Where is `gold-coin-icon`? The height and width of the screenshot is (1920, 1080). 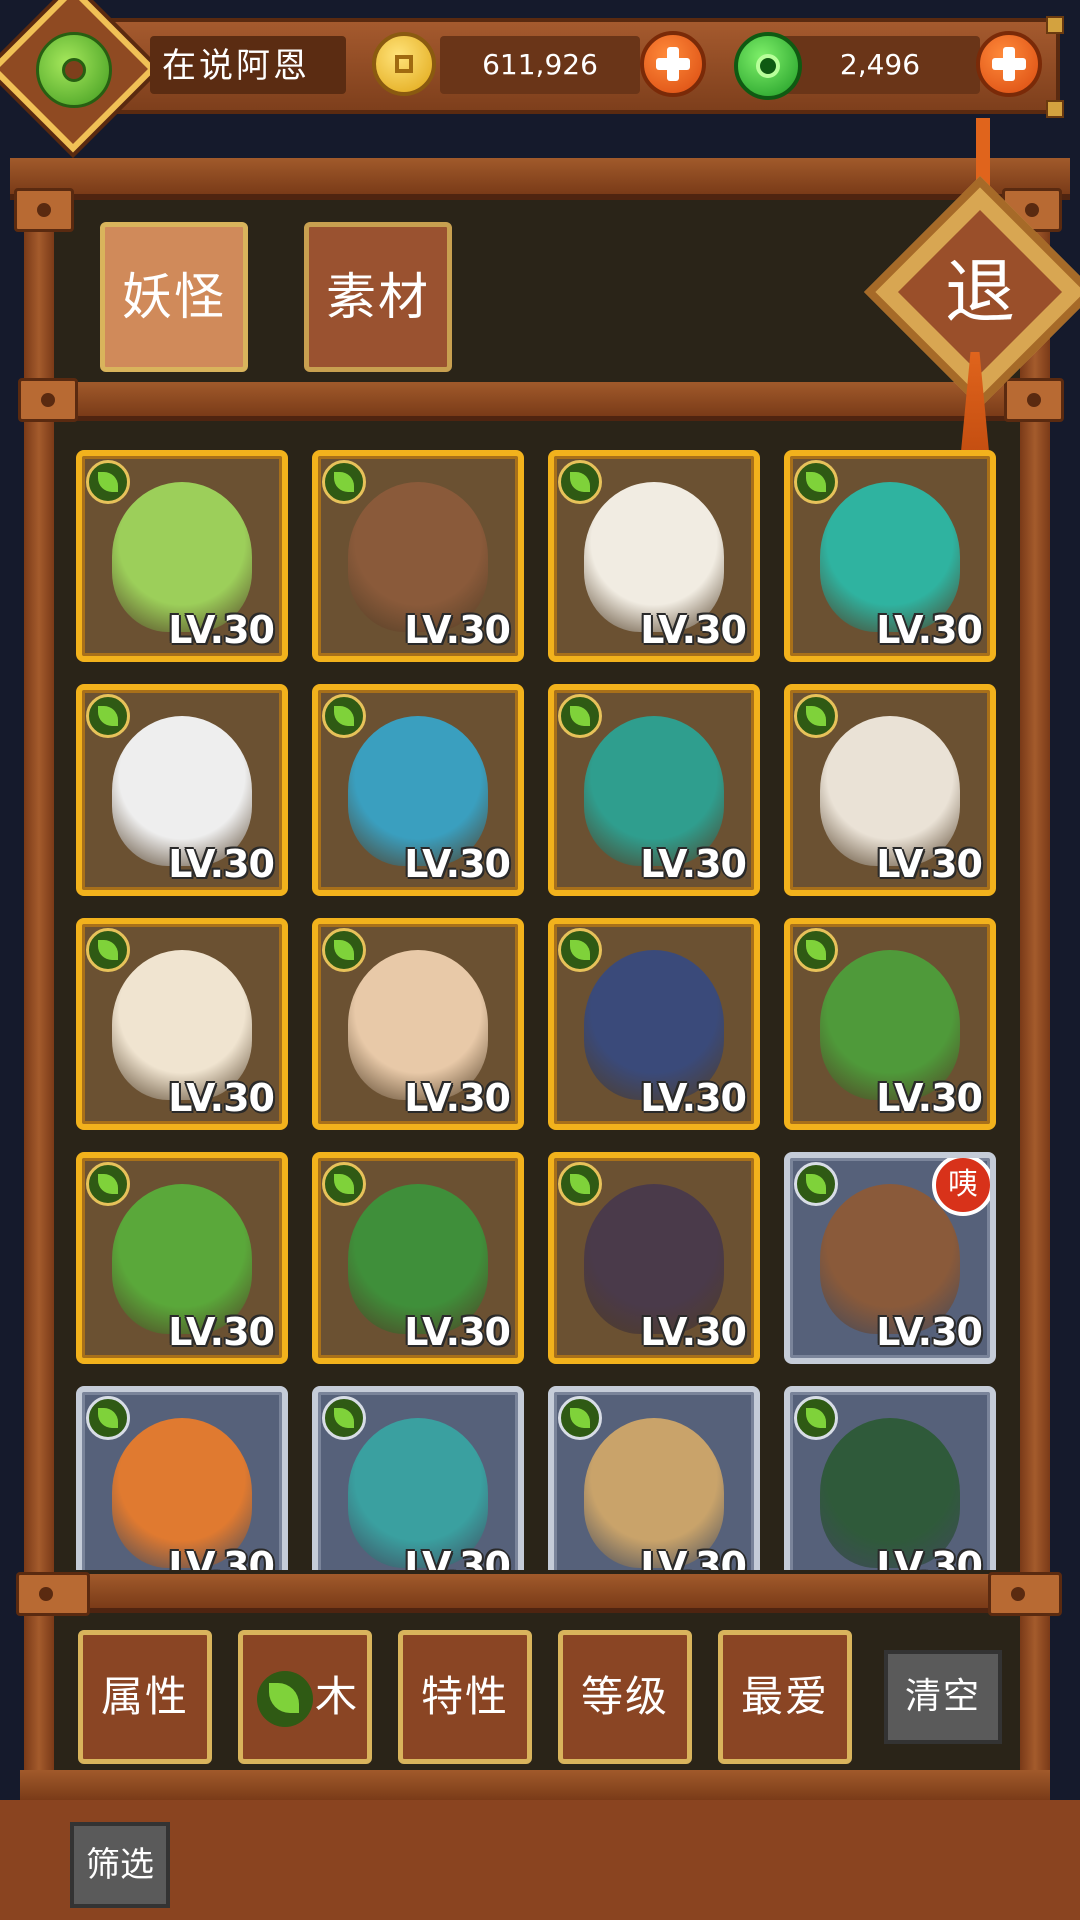
gold-coin-icon is located at coordinates (404, 64).